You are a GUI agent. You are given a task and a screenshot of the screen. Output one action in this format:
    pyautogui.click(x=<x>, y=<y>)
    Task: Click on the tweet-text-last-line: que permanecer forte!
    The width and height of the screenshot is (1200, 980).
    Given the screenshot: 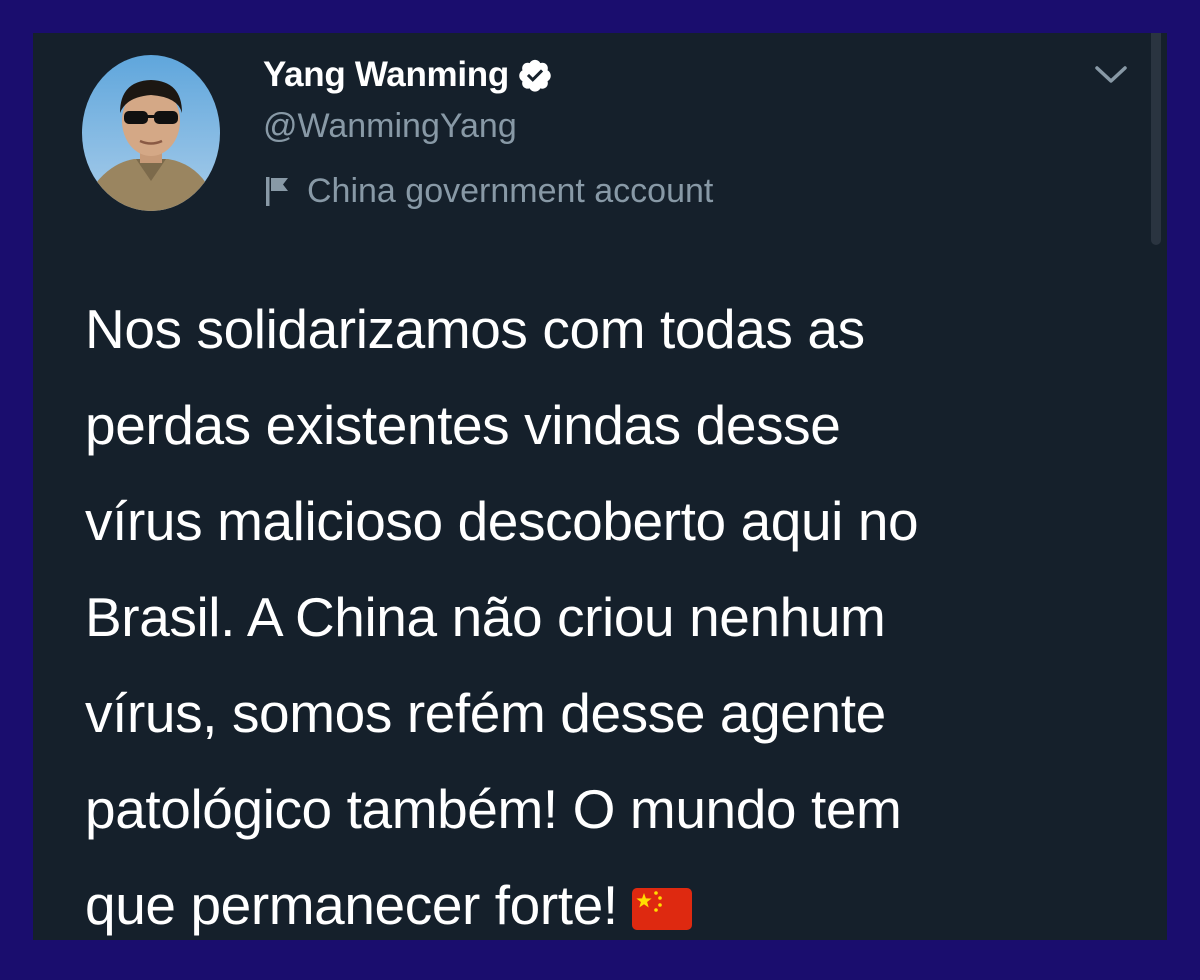 What is the action you would take?
    pyautogui.click(x=590, y=898)
    